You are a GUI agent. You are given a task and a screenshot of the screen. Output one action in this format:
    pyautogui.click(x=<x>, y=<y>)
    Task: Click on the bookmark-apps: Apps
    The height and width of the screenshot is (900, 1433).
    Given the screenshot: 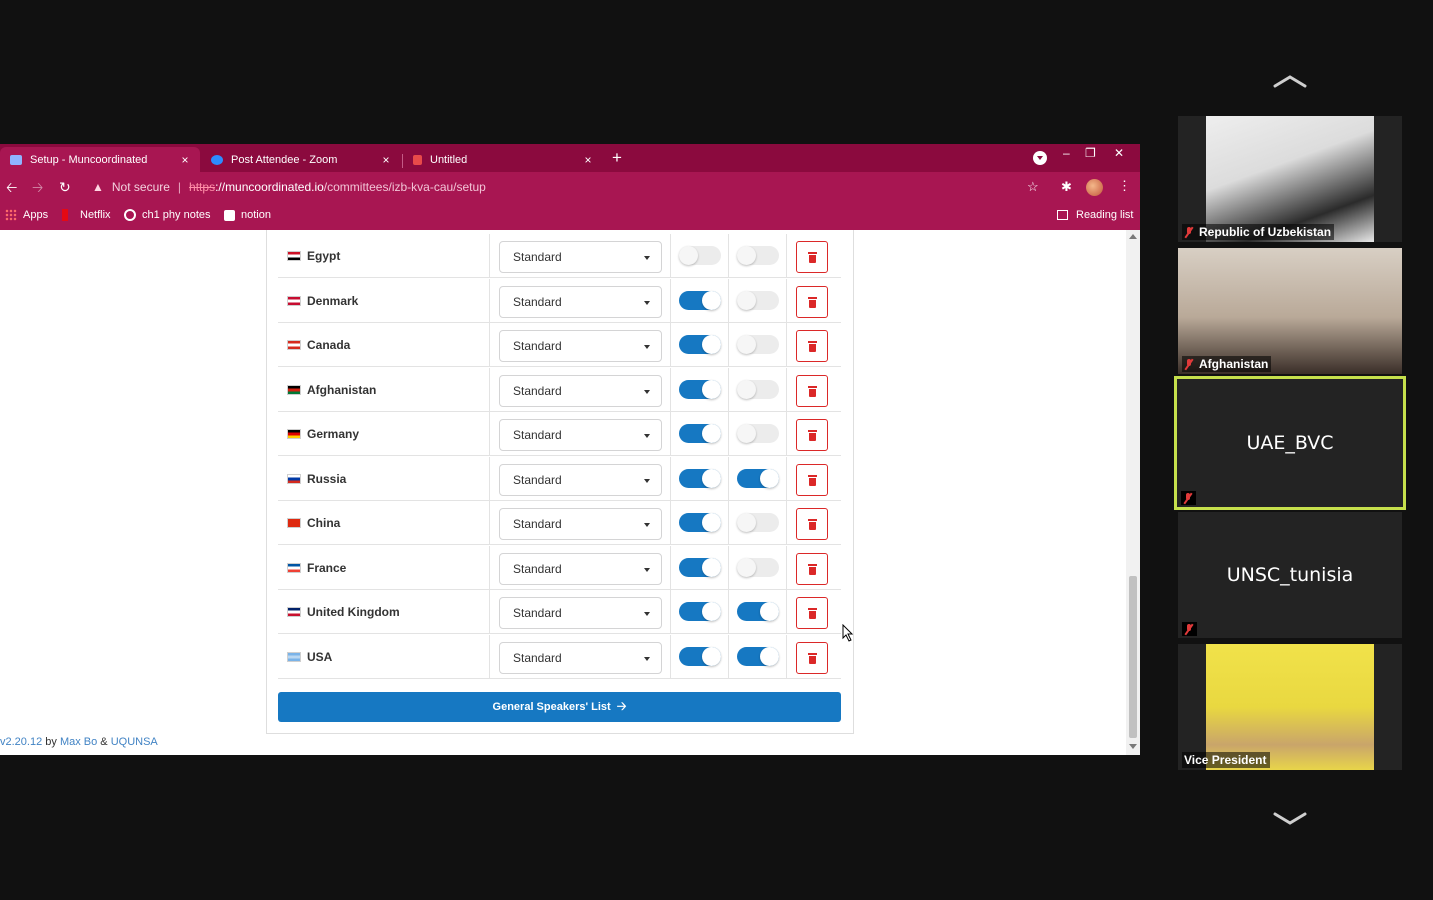 What is the action you would take?
    pyautogui.click(x=26, y=215)
    